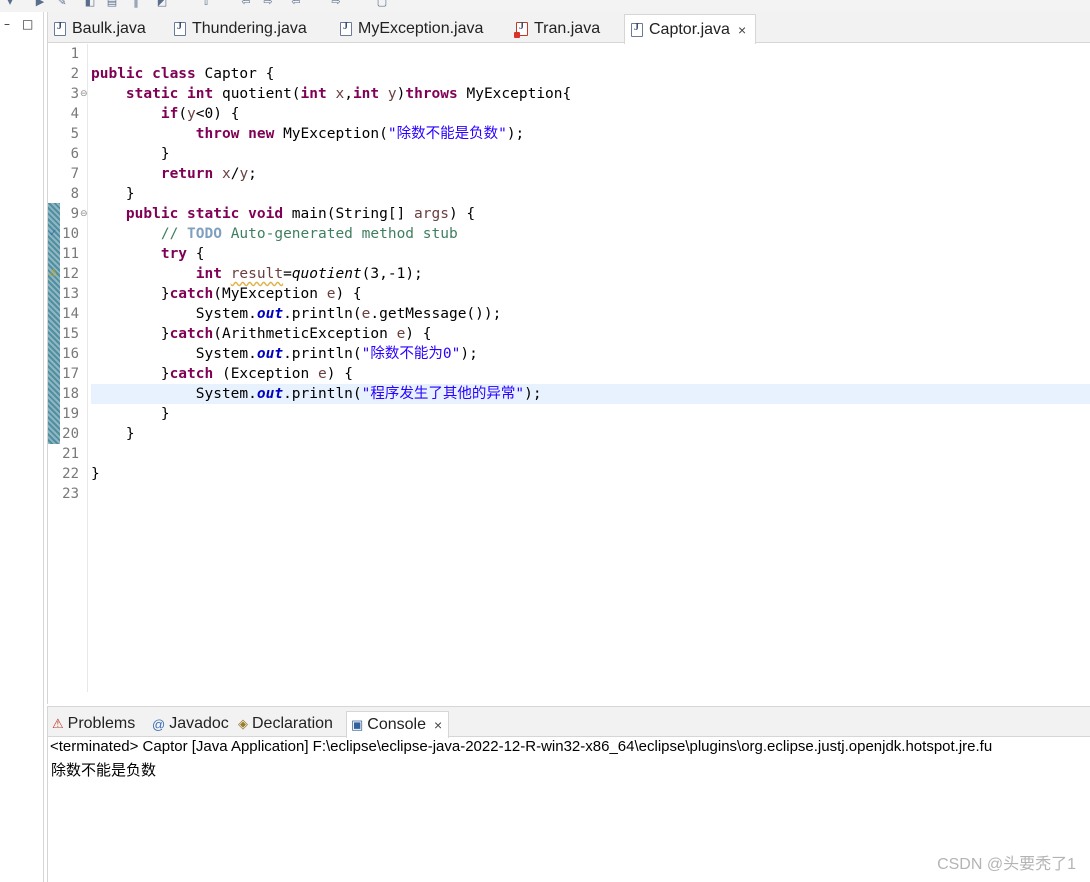 The image size is (1090, 882). Describe the element at coordinates (246, 4) in the screenshot. I see `back-icon: ⇦` at that location.